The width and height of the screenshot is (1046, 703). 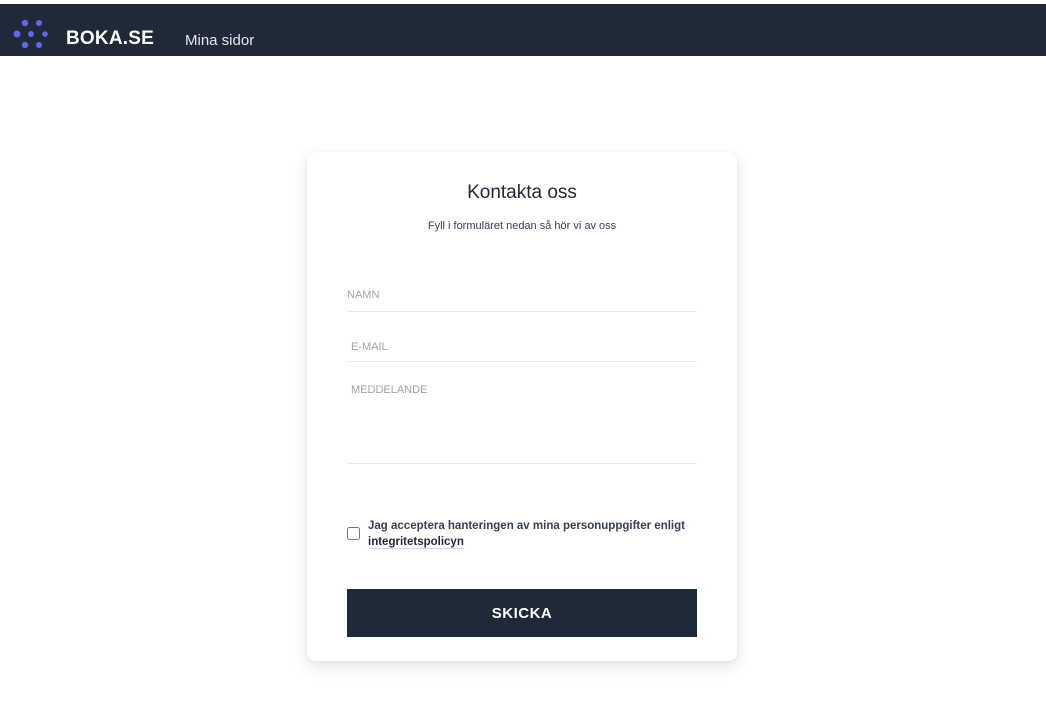 I want to click on top-navbar: BOKA.SE Mina sidor, so click(x=523, y=30).